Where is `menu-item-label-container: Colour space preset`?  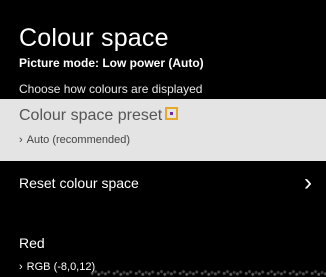
menu-item-label-container: Colour space preset is located at coordinates (99, 116).